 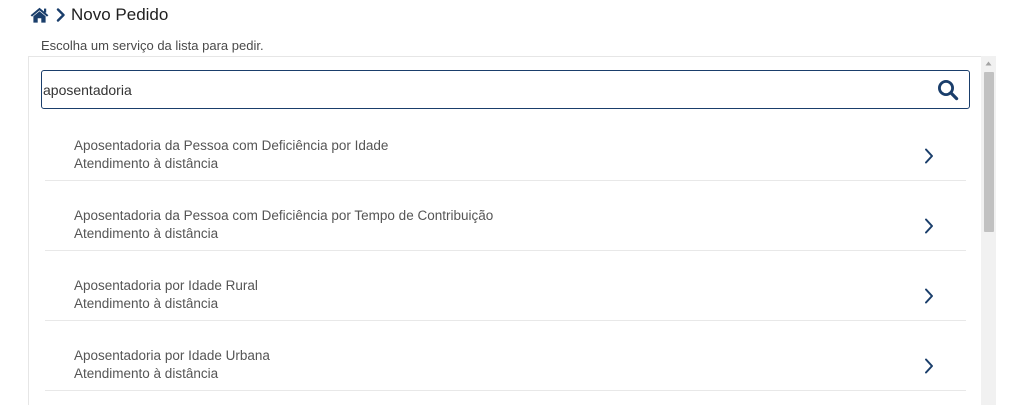 What do you see at coordinates (989, 152) in the screenshot?
I see `scrollbar-thumb` at bounding box center [989, 152].